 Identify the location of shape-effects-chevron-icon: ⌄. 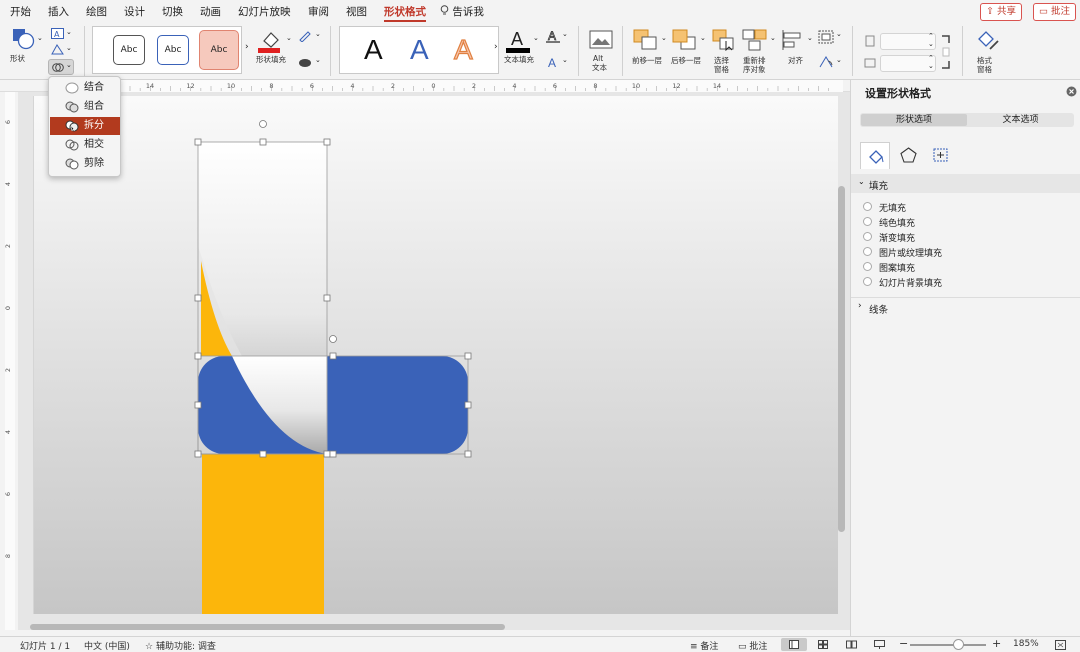
(318, 60).